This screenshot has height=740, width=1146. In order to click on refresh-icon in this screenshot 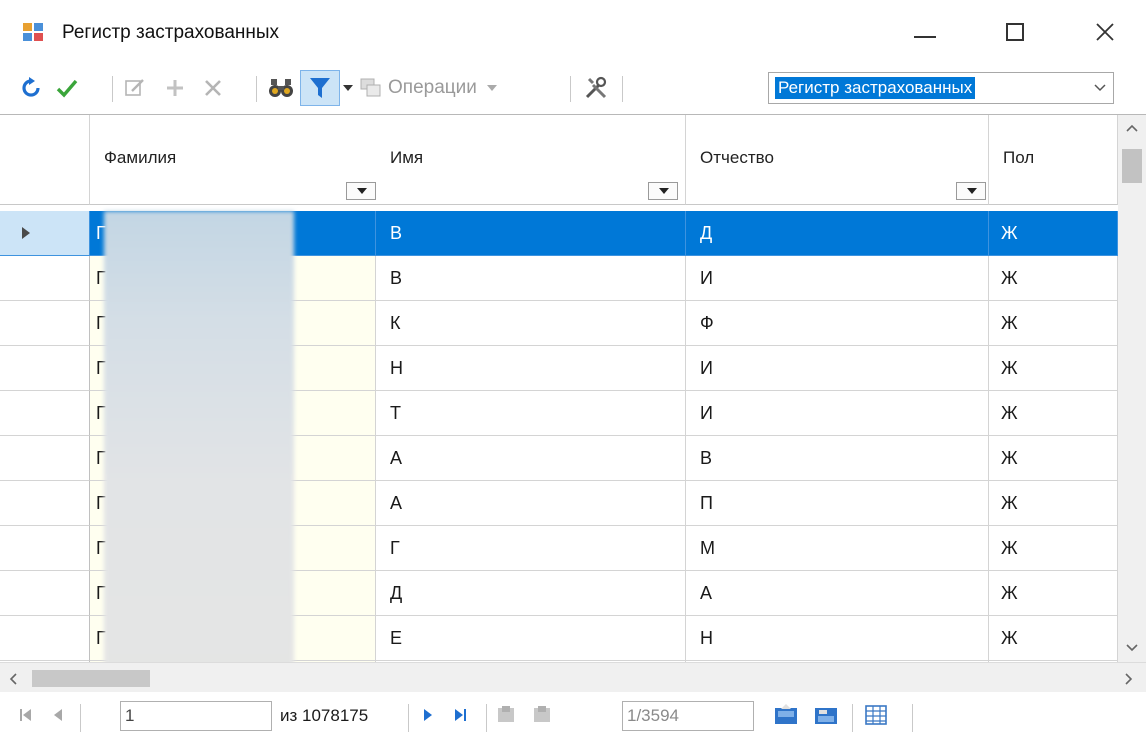, I will do `click(31, 87)`.